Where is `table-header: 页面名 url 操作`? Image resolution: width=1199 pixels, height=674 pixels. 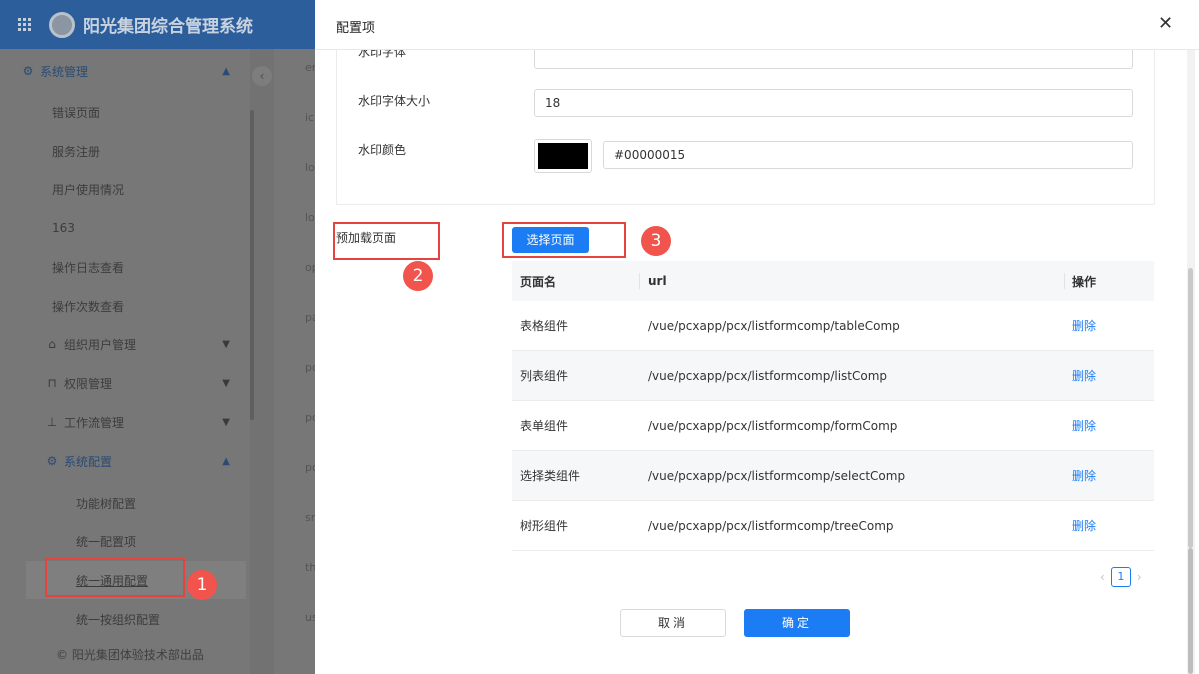 table-header: 页面名 url 操作 is located at coordinates (833, 281).